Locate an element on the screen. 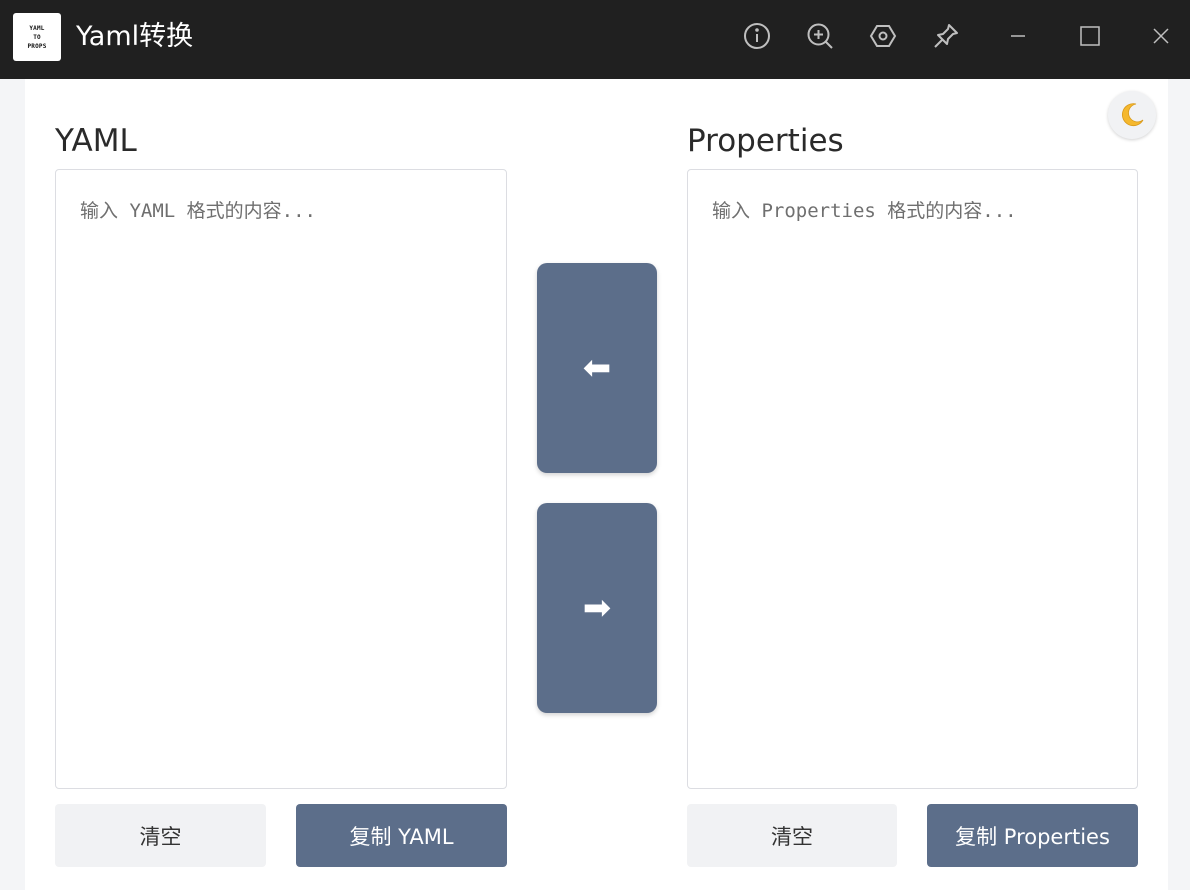  convert-to-properties-button: ➡ is located at coordinates (597, 608).